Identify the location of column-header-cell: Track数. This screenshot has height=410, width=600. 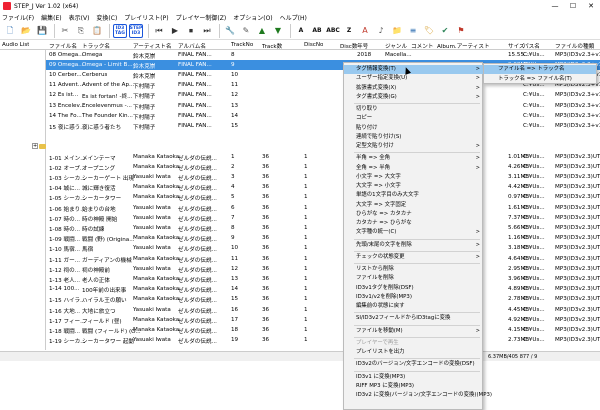
(272, 46).